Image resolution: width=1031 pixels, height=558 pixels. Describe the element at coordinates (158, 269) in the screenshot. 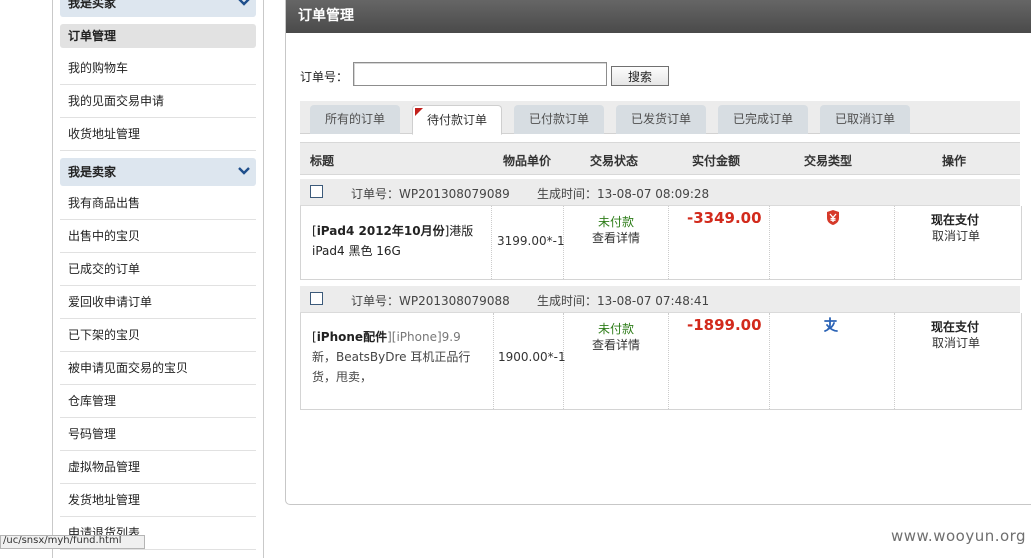

I see `sidebar-item-completed-orders: 已成交的订单` at that location.